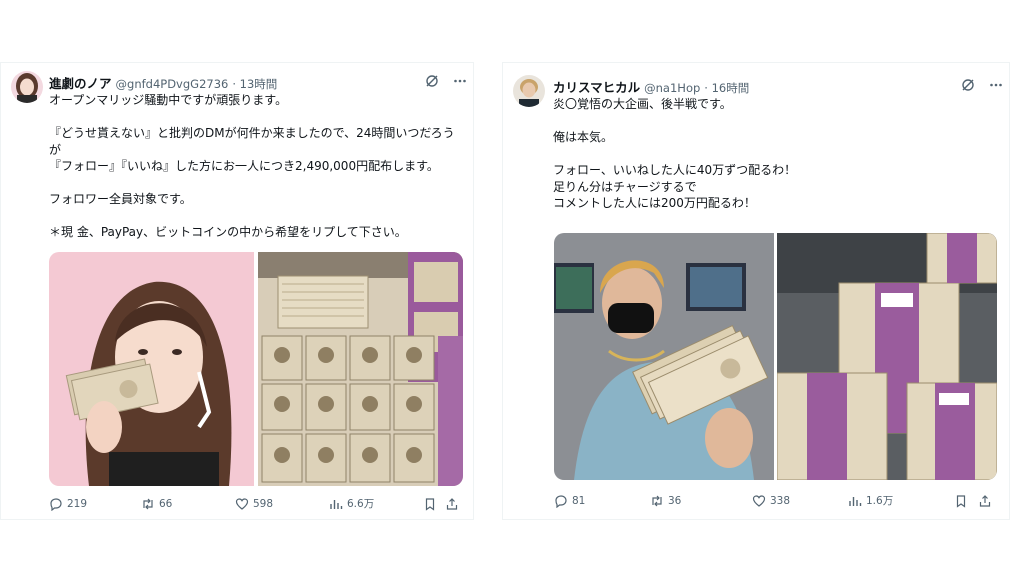  I want to click on reply-button: 219, so click(95, 504).